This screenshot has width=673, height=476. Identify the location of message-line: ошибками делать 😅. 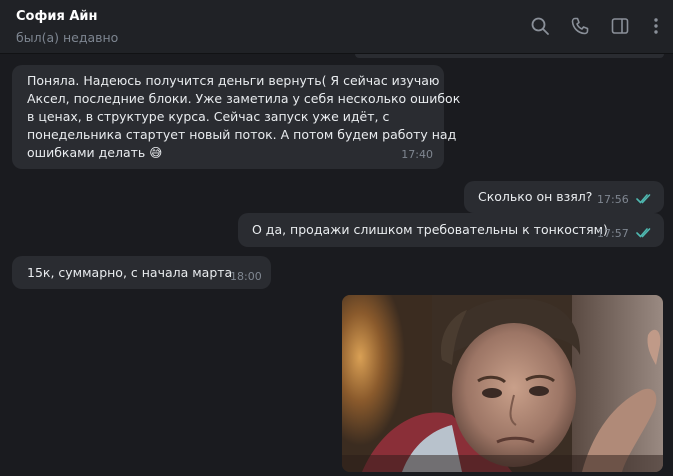
(95, 152).